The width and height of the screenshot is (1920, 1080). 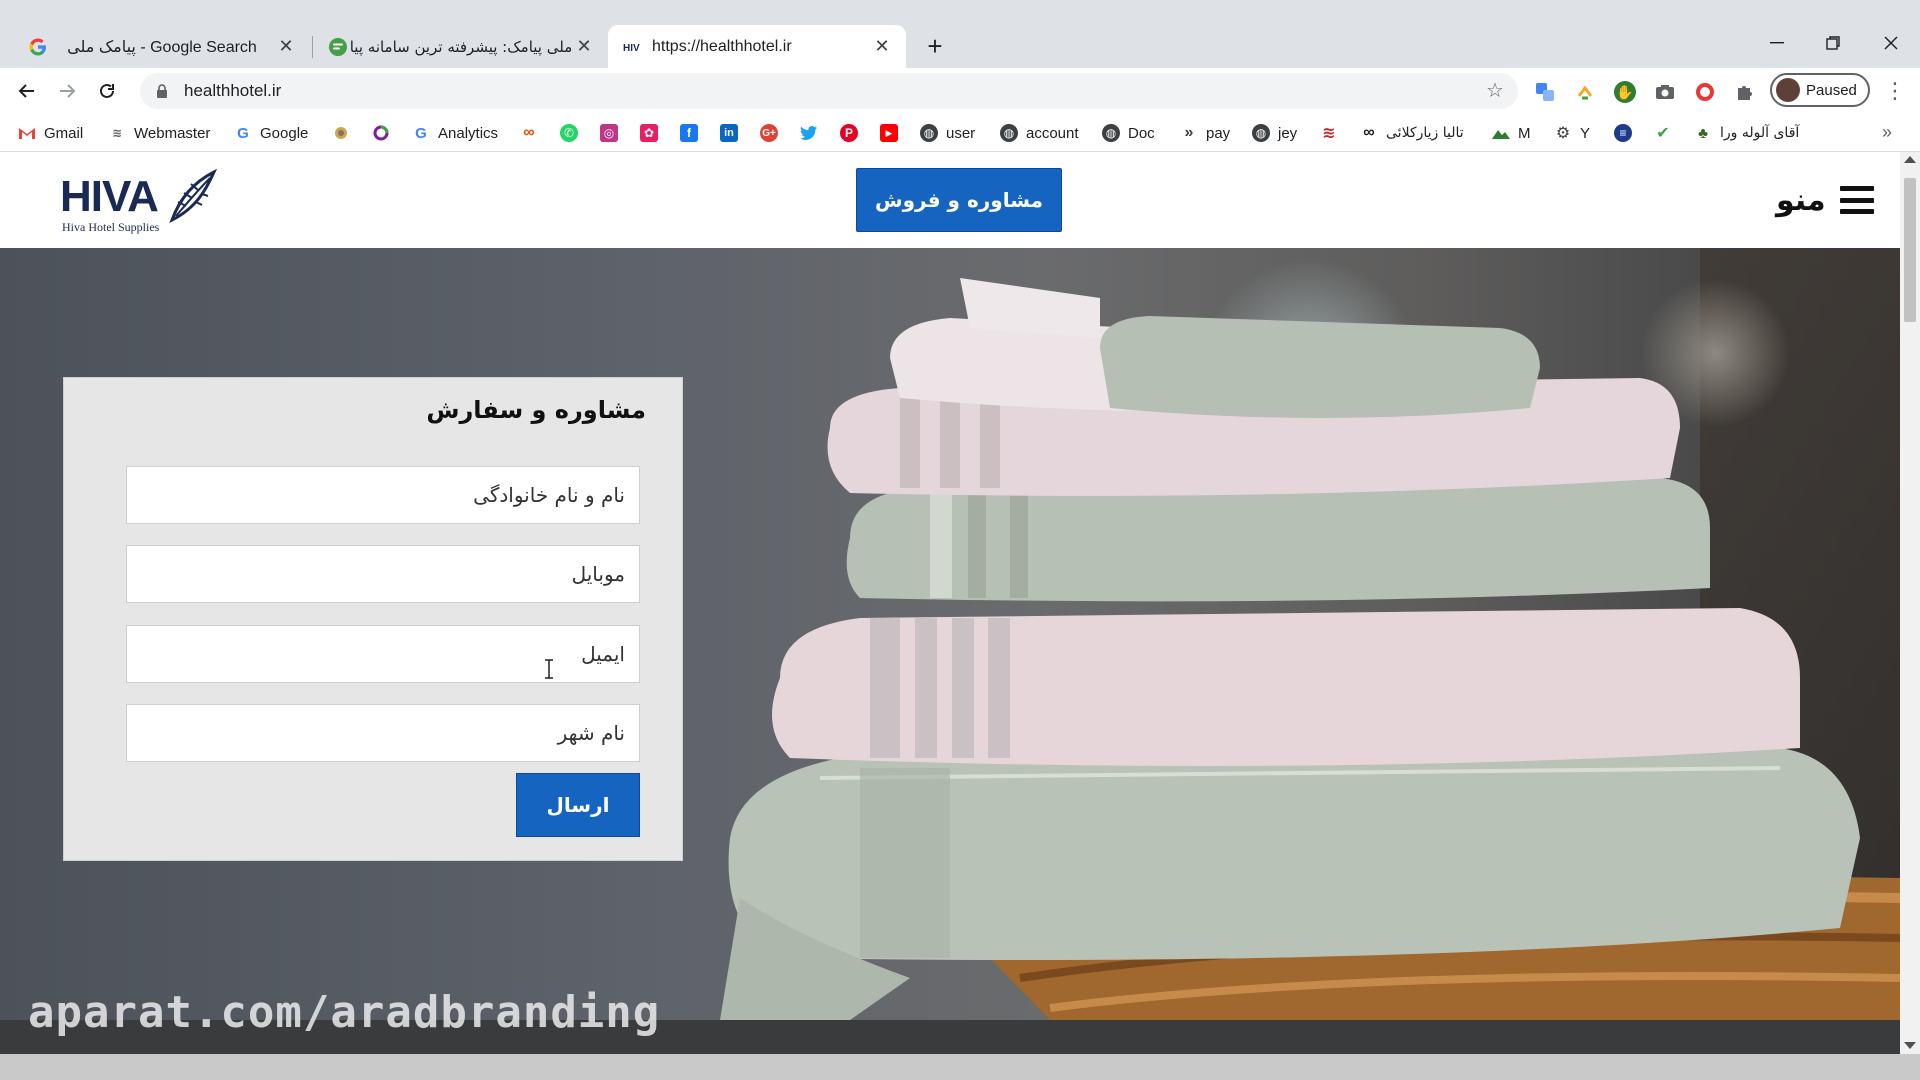 I want to click on bookmark-m: M, so click(x=1511, y=133).